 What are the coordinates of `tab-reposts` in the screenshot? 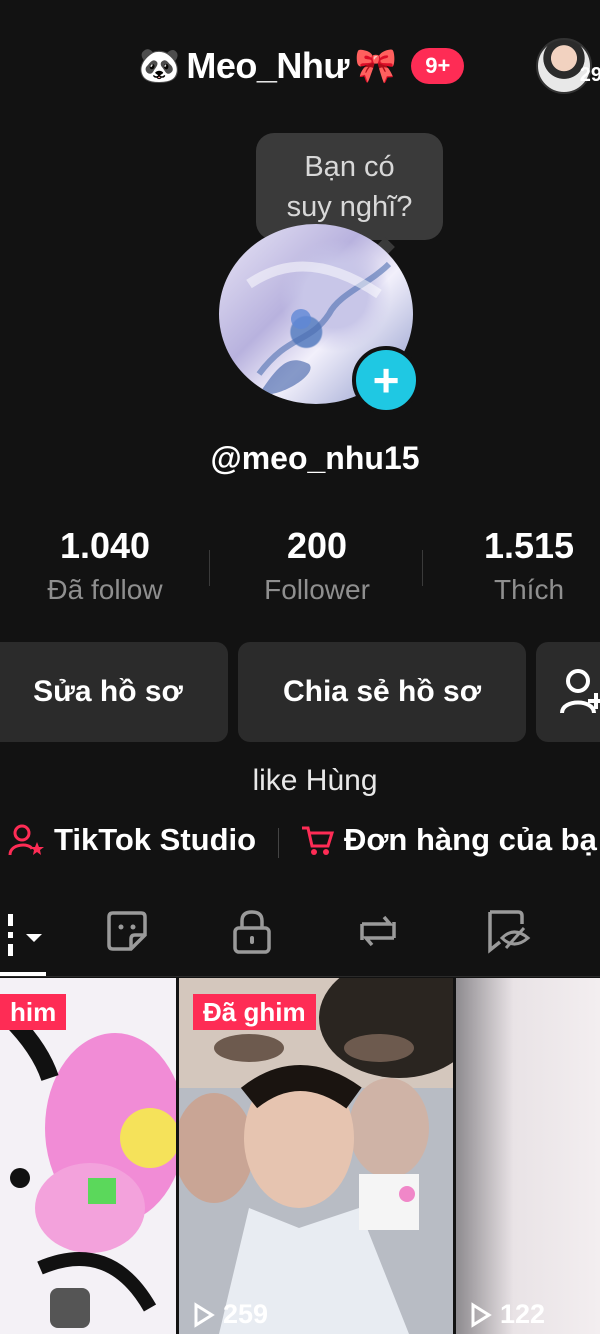 It's located at (378, 933).